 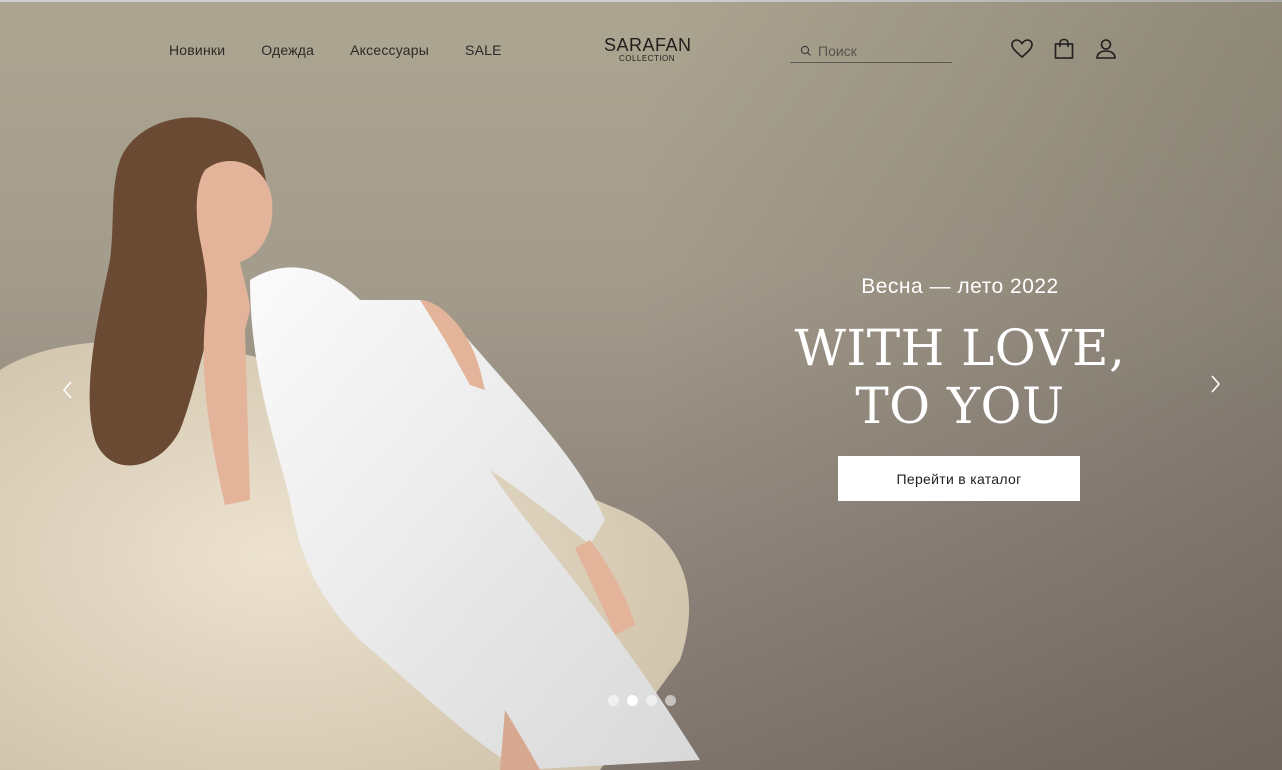 What do you see at coordinates (960, 286) in the screenshot?
I see `hero-season: Весна — лето 2022` at bounding box center [960, 286].